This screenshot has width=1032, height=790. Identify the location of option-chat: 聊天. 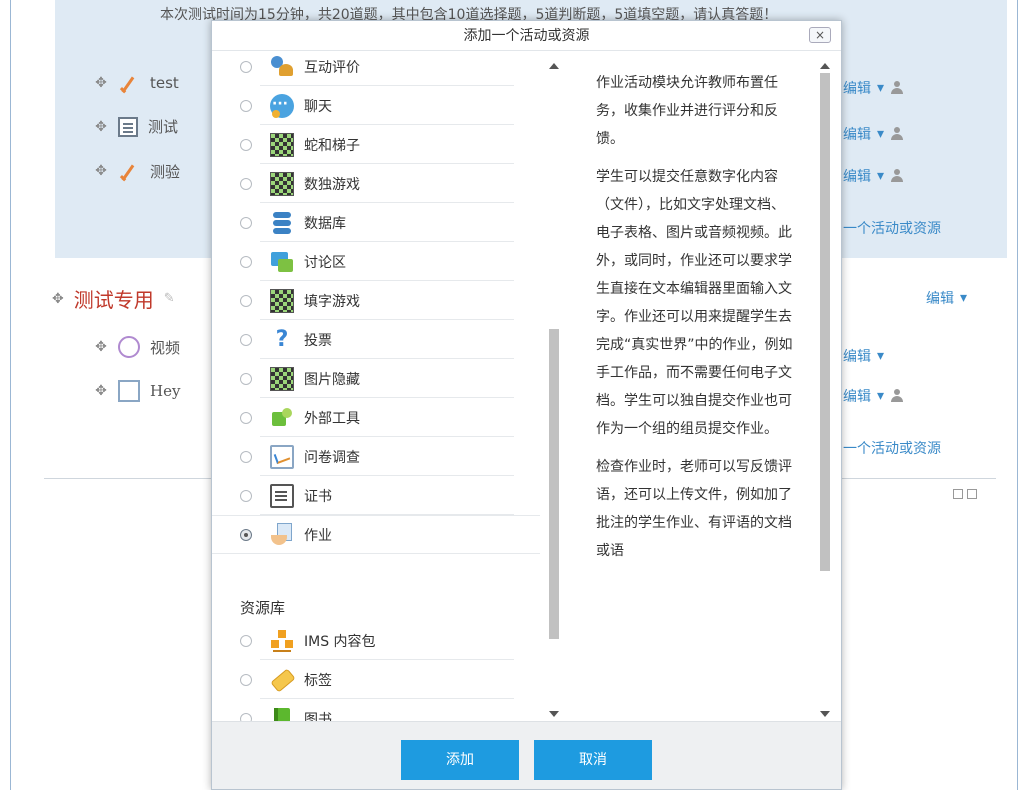
(376, 105).